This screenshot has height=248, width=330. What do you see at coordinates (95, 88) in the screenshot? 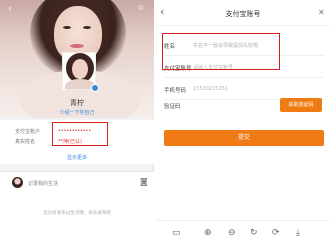
I see `verified-badge-icon` at bounding box center [95, 88].